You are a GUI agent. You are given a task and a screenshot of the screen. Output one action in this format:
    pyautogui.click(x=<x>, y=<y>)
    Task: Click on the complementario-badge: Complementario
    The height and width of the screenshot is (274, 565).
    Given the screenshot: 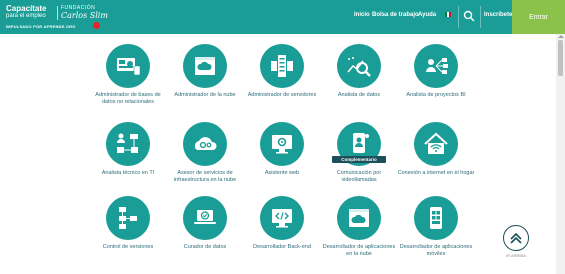 What is the action you would take?
    pyautogui.click(x=359, y=159)
    